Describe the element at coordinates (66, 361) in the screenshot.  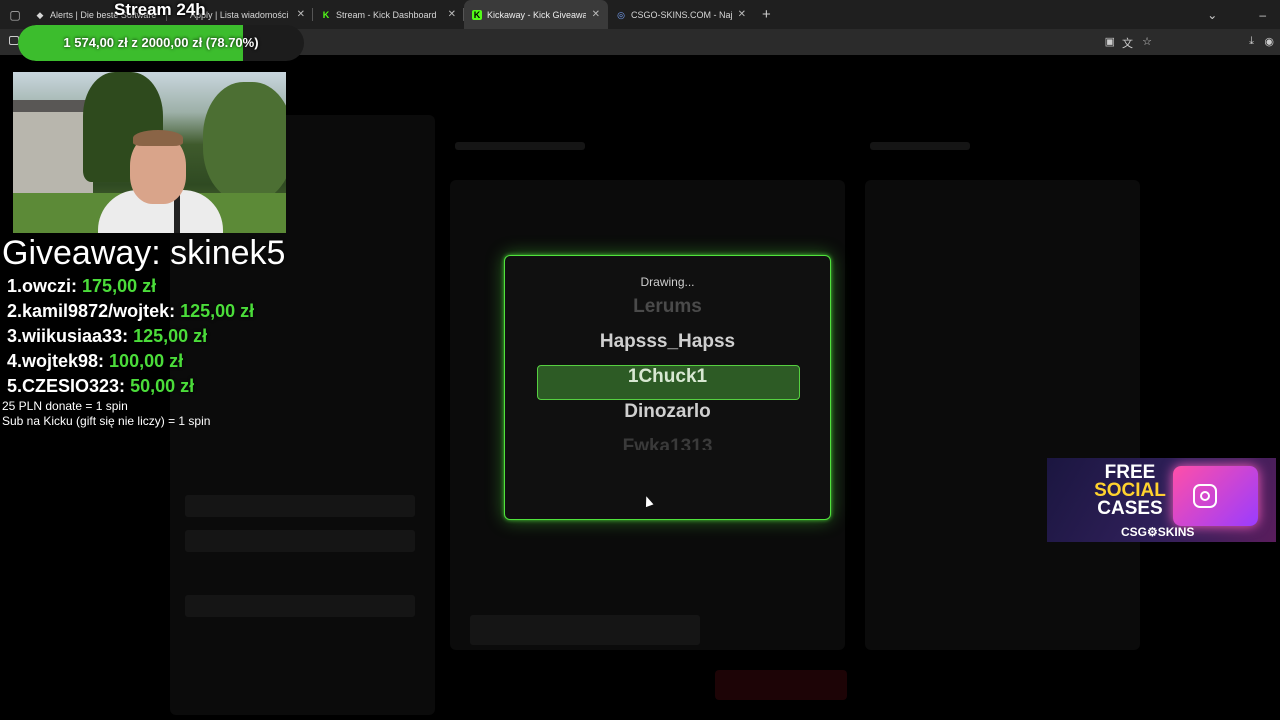
I see `leaderboard-name: wojtek98:` at that location.